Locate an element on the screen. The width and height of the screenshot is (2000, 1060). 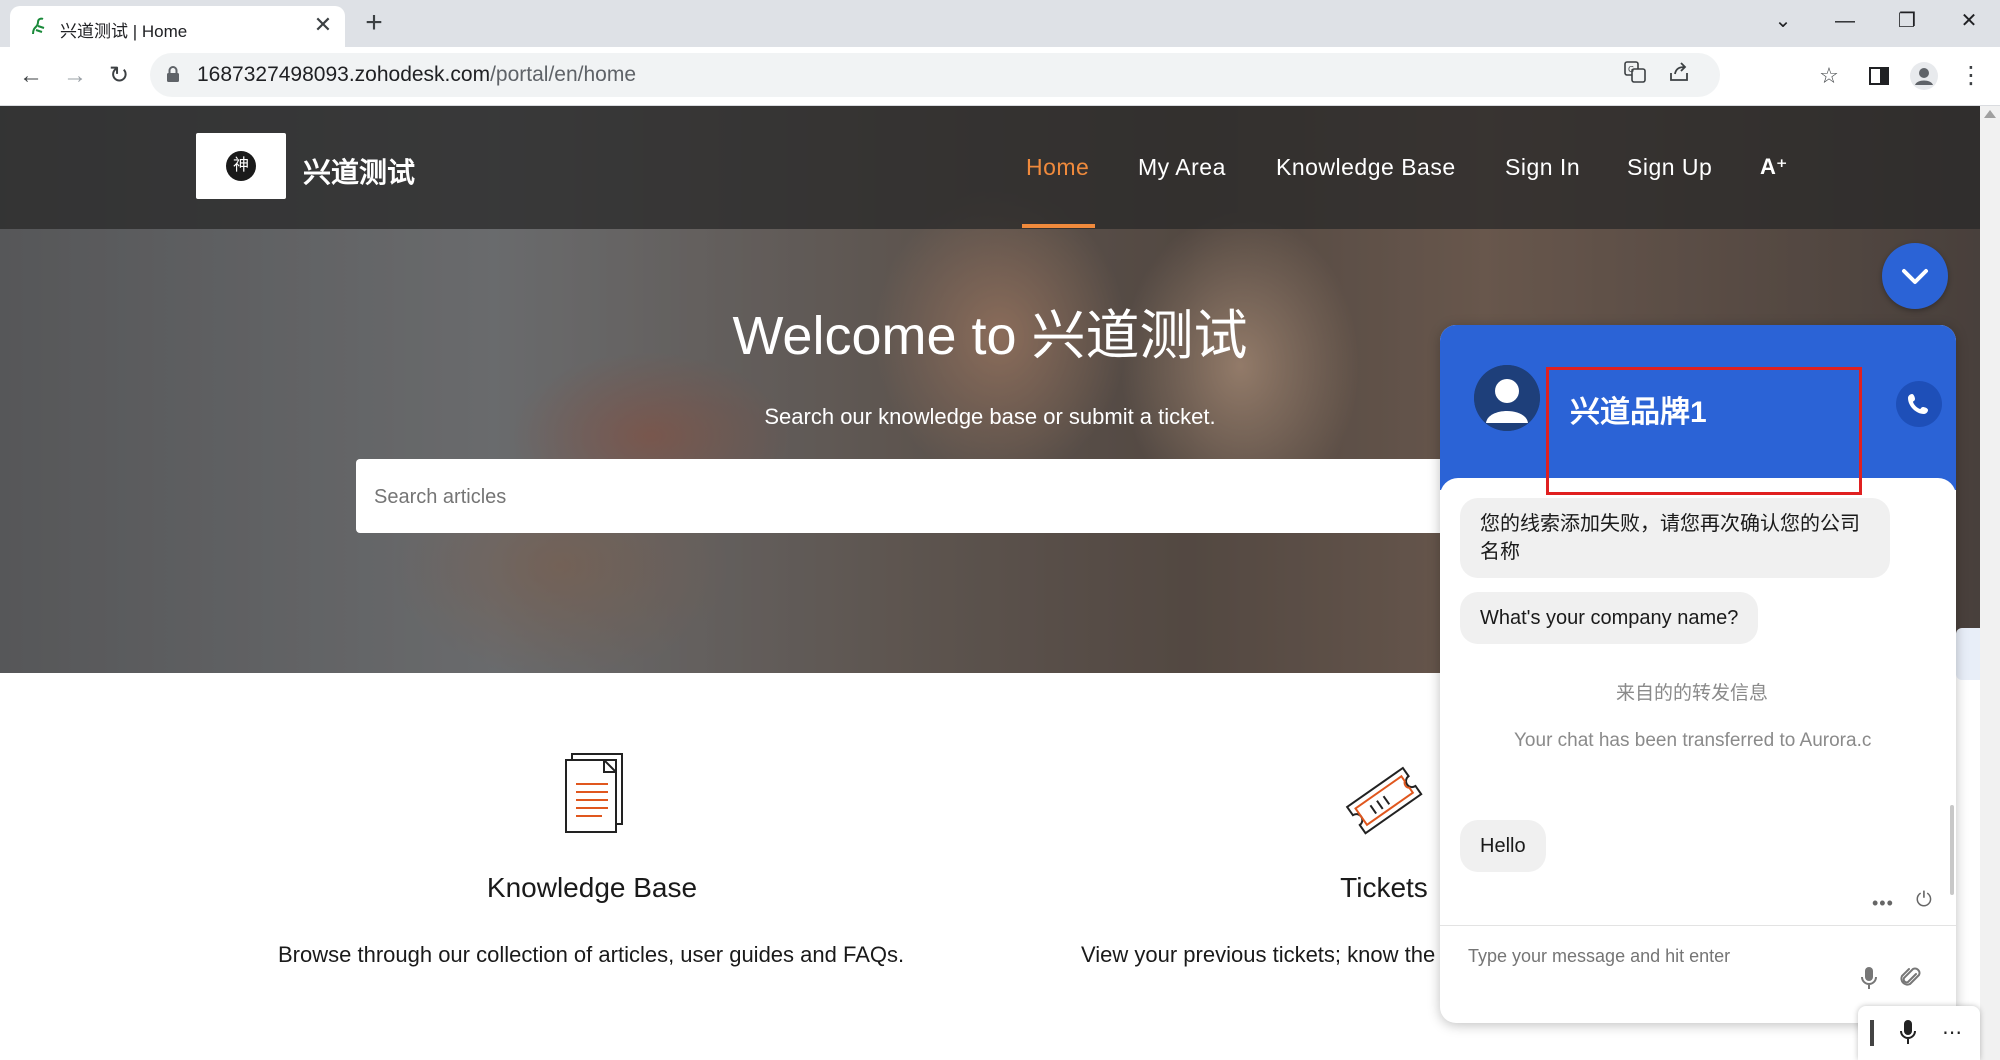
phone-call-button is located at coordinates (1919, 404).